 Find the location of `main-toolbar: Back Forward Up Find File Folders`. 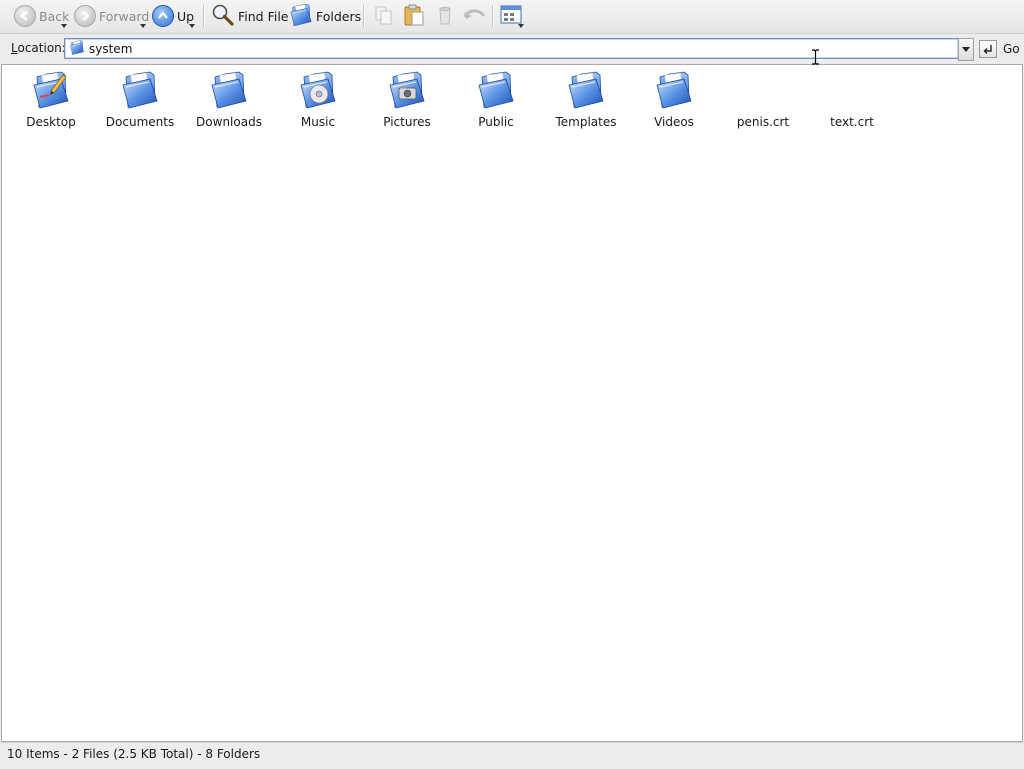

main-toolbar: Back Forward Up Find File Folders is located at coordinates (512, 17).